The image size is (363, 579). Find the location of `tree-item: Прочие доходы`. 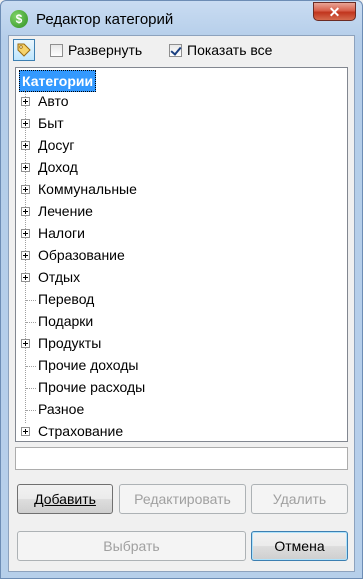

tree-item: Прочие доходы is located at coordinates (181, 366).